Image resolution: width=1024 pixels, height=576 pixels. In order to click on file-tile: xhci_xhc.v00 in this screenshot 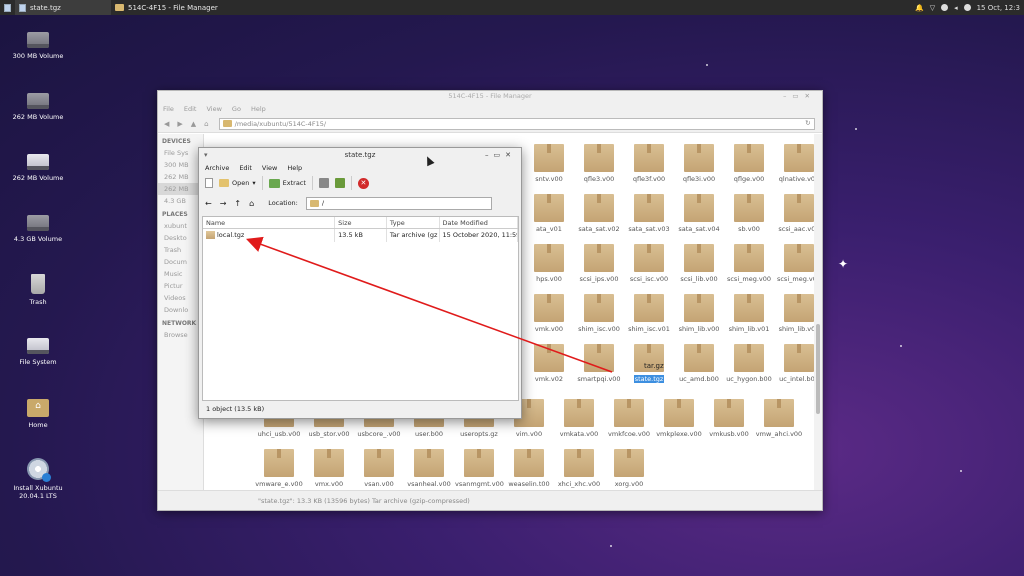, I will do `click(579, 468)`.